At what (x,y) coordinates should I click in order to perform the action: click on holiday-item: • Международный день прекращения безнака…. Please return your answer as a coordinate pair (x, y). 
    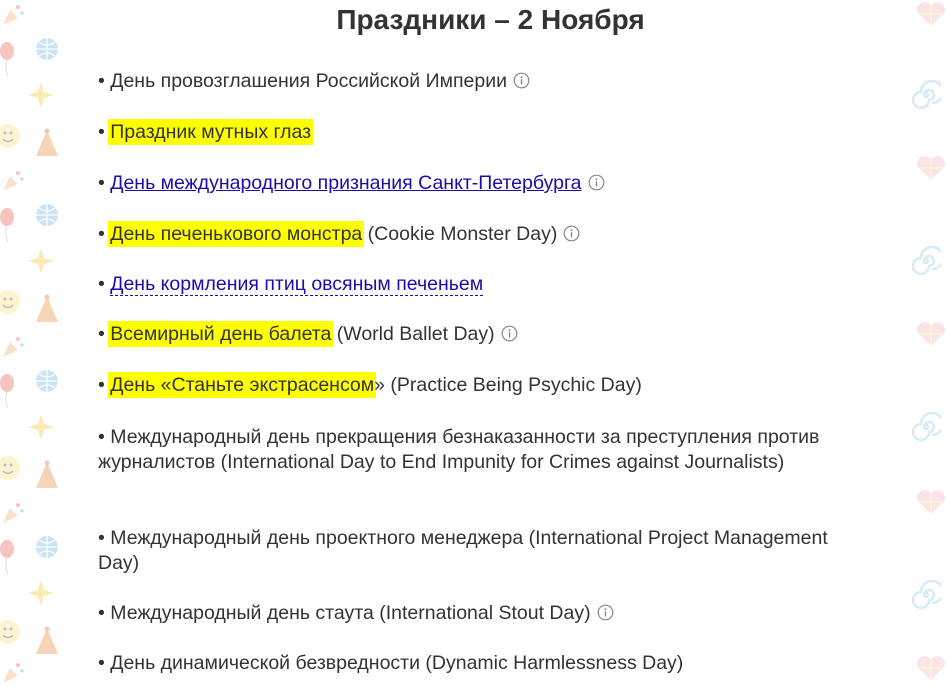
    Looking at the image, I should click on (468, 450).